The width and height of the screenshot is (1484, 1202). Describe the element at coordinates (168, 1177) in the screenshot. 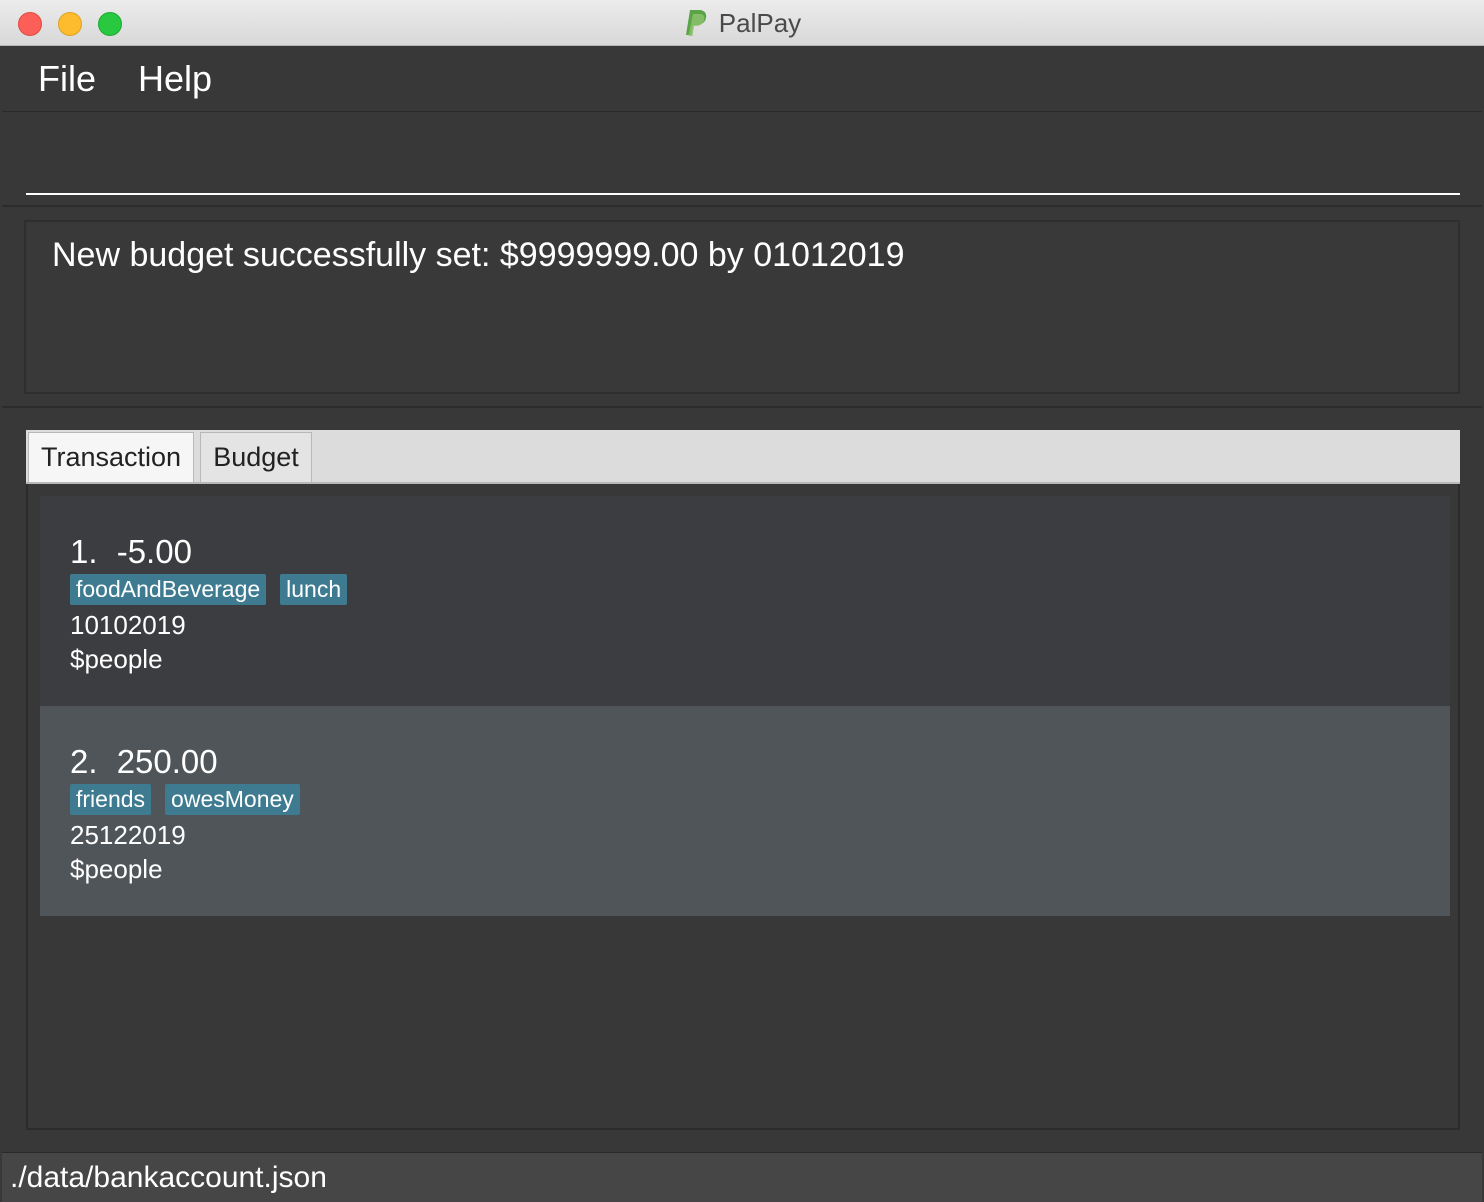

I see `save-location-path: ./data/bankaccount.json` at that location.